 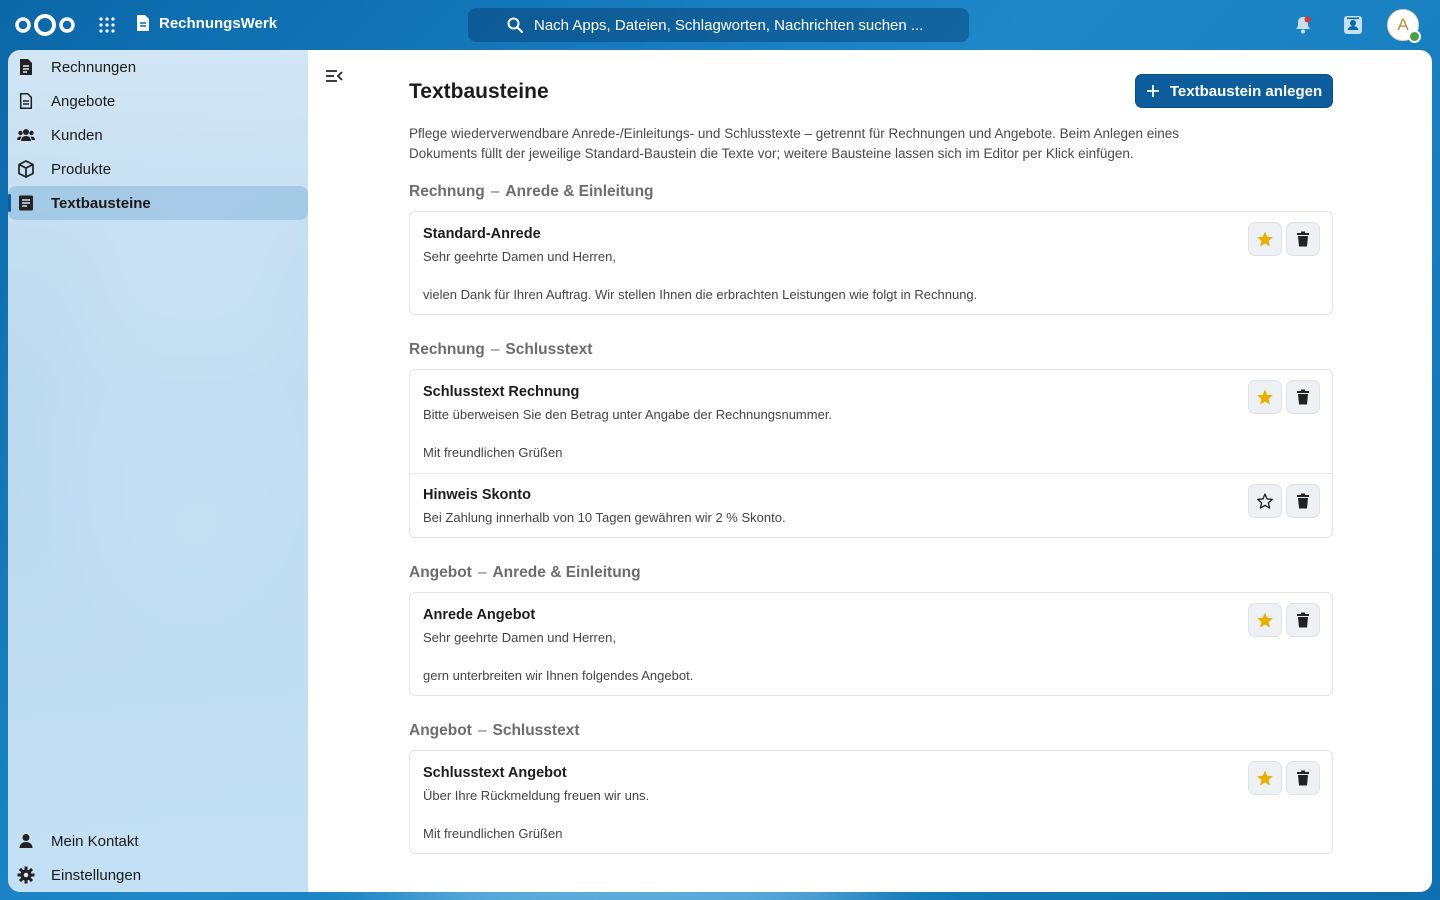 I want to click on contacts-icon, so click(x=1353, y=25).